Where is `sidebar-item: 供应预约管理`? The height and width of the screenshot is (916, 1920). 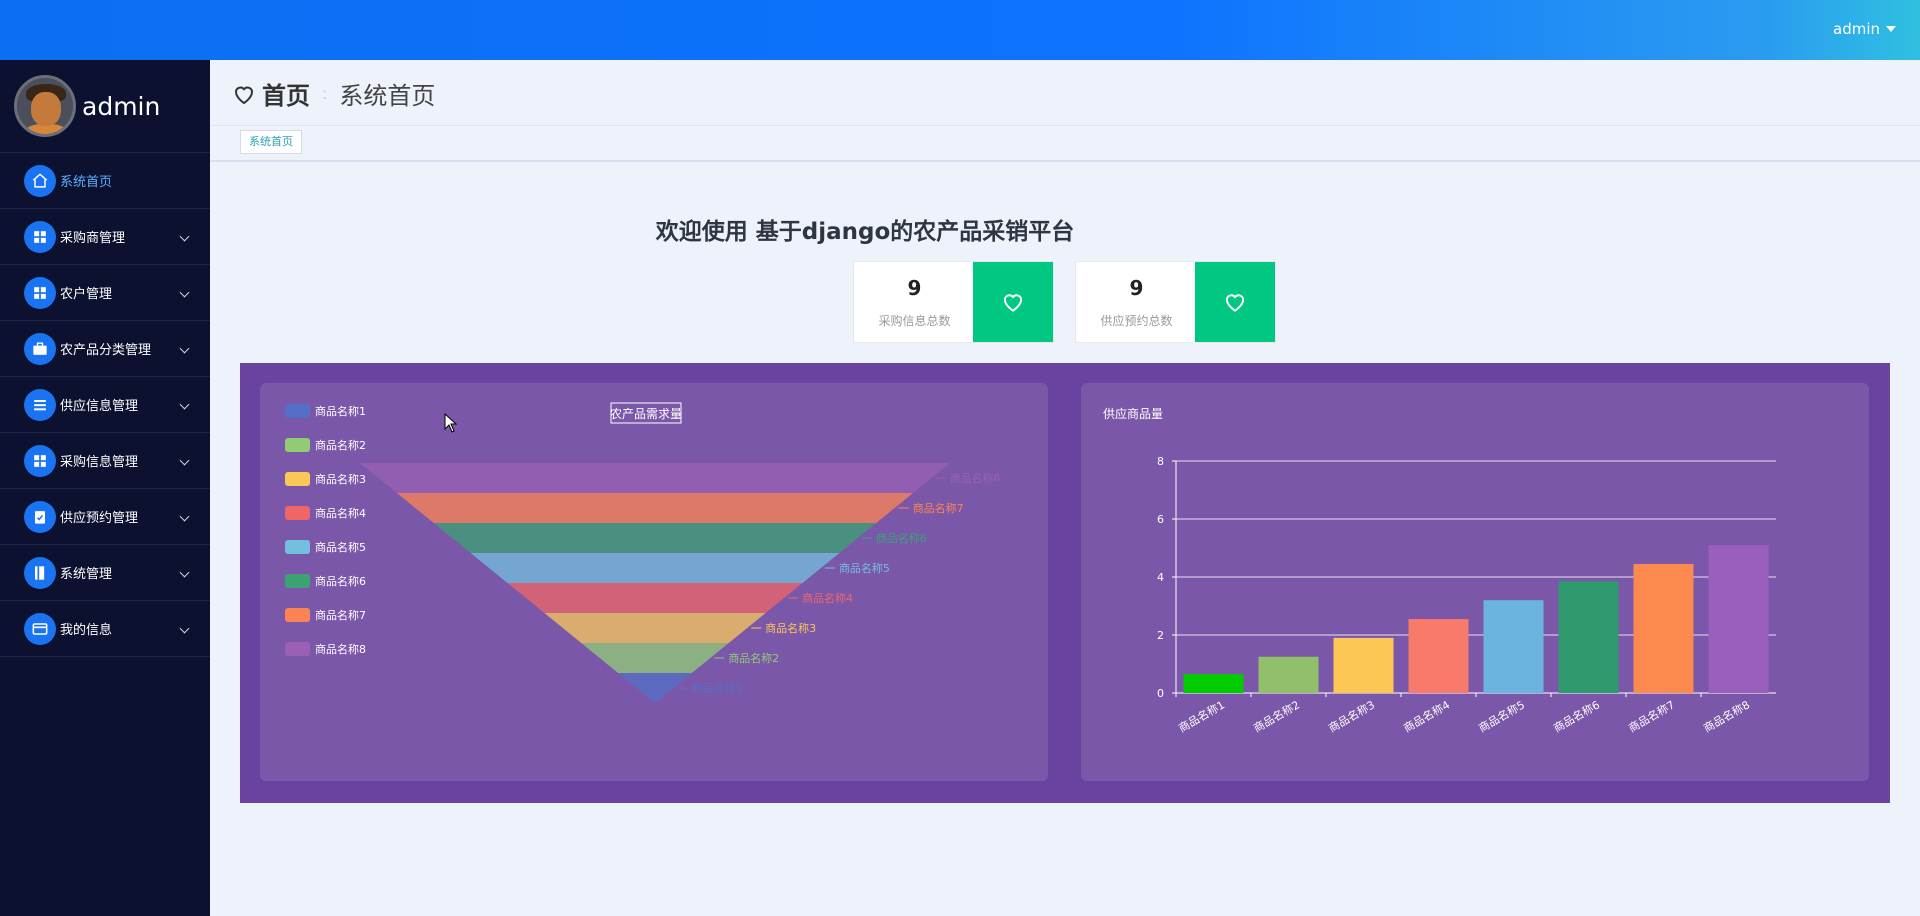
sidebar-item: 供应预约管理 is located at coordinates (105, 517).